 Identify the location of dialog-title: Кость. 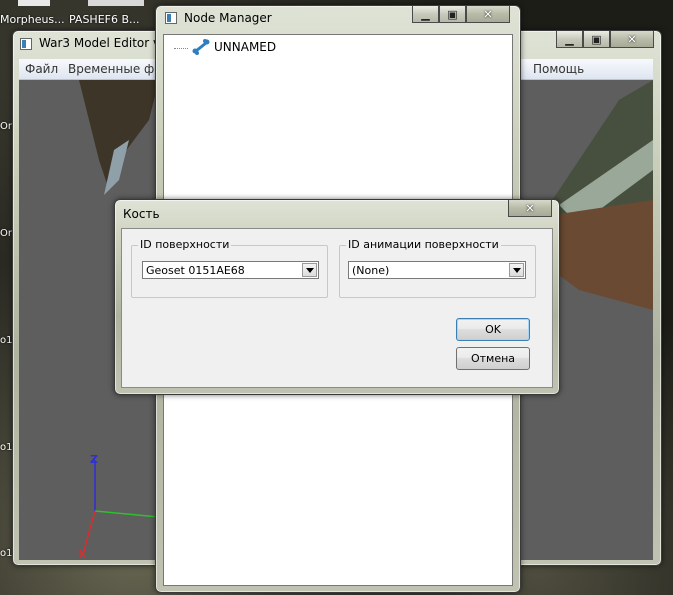
(141, 214).